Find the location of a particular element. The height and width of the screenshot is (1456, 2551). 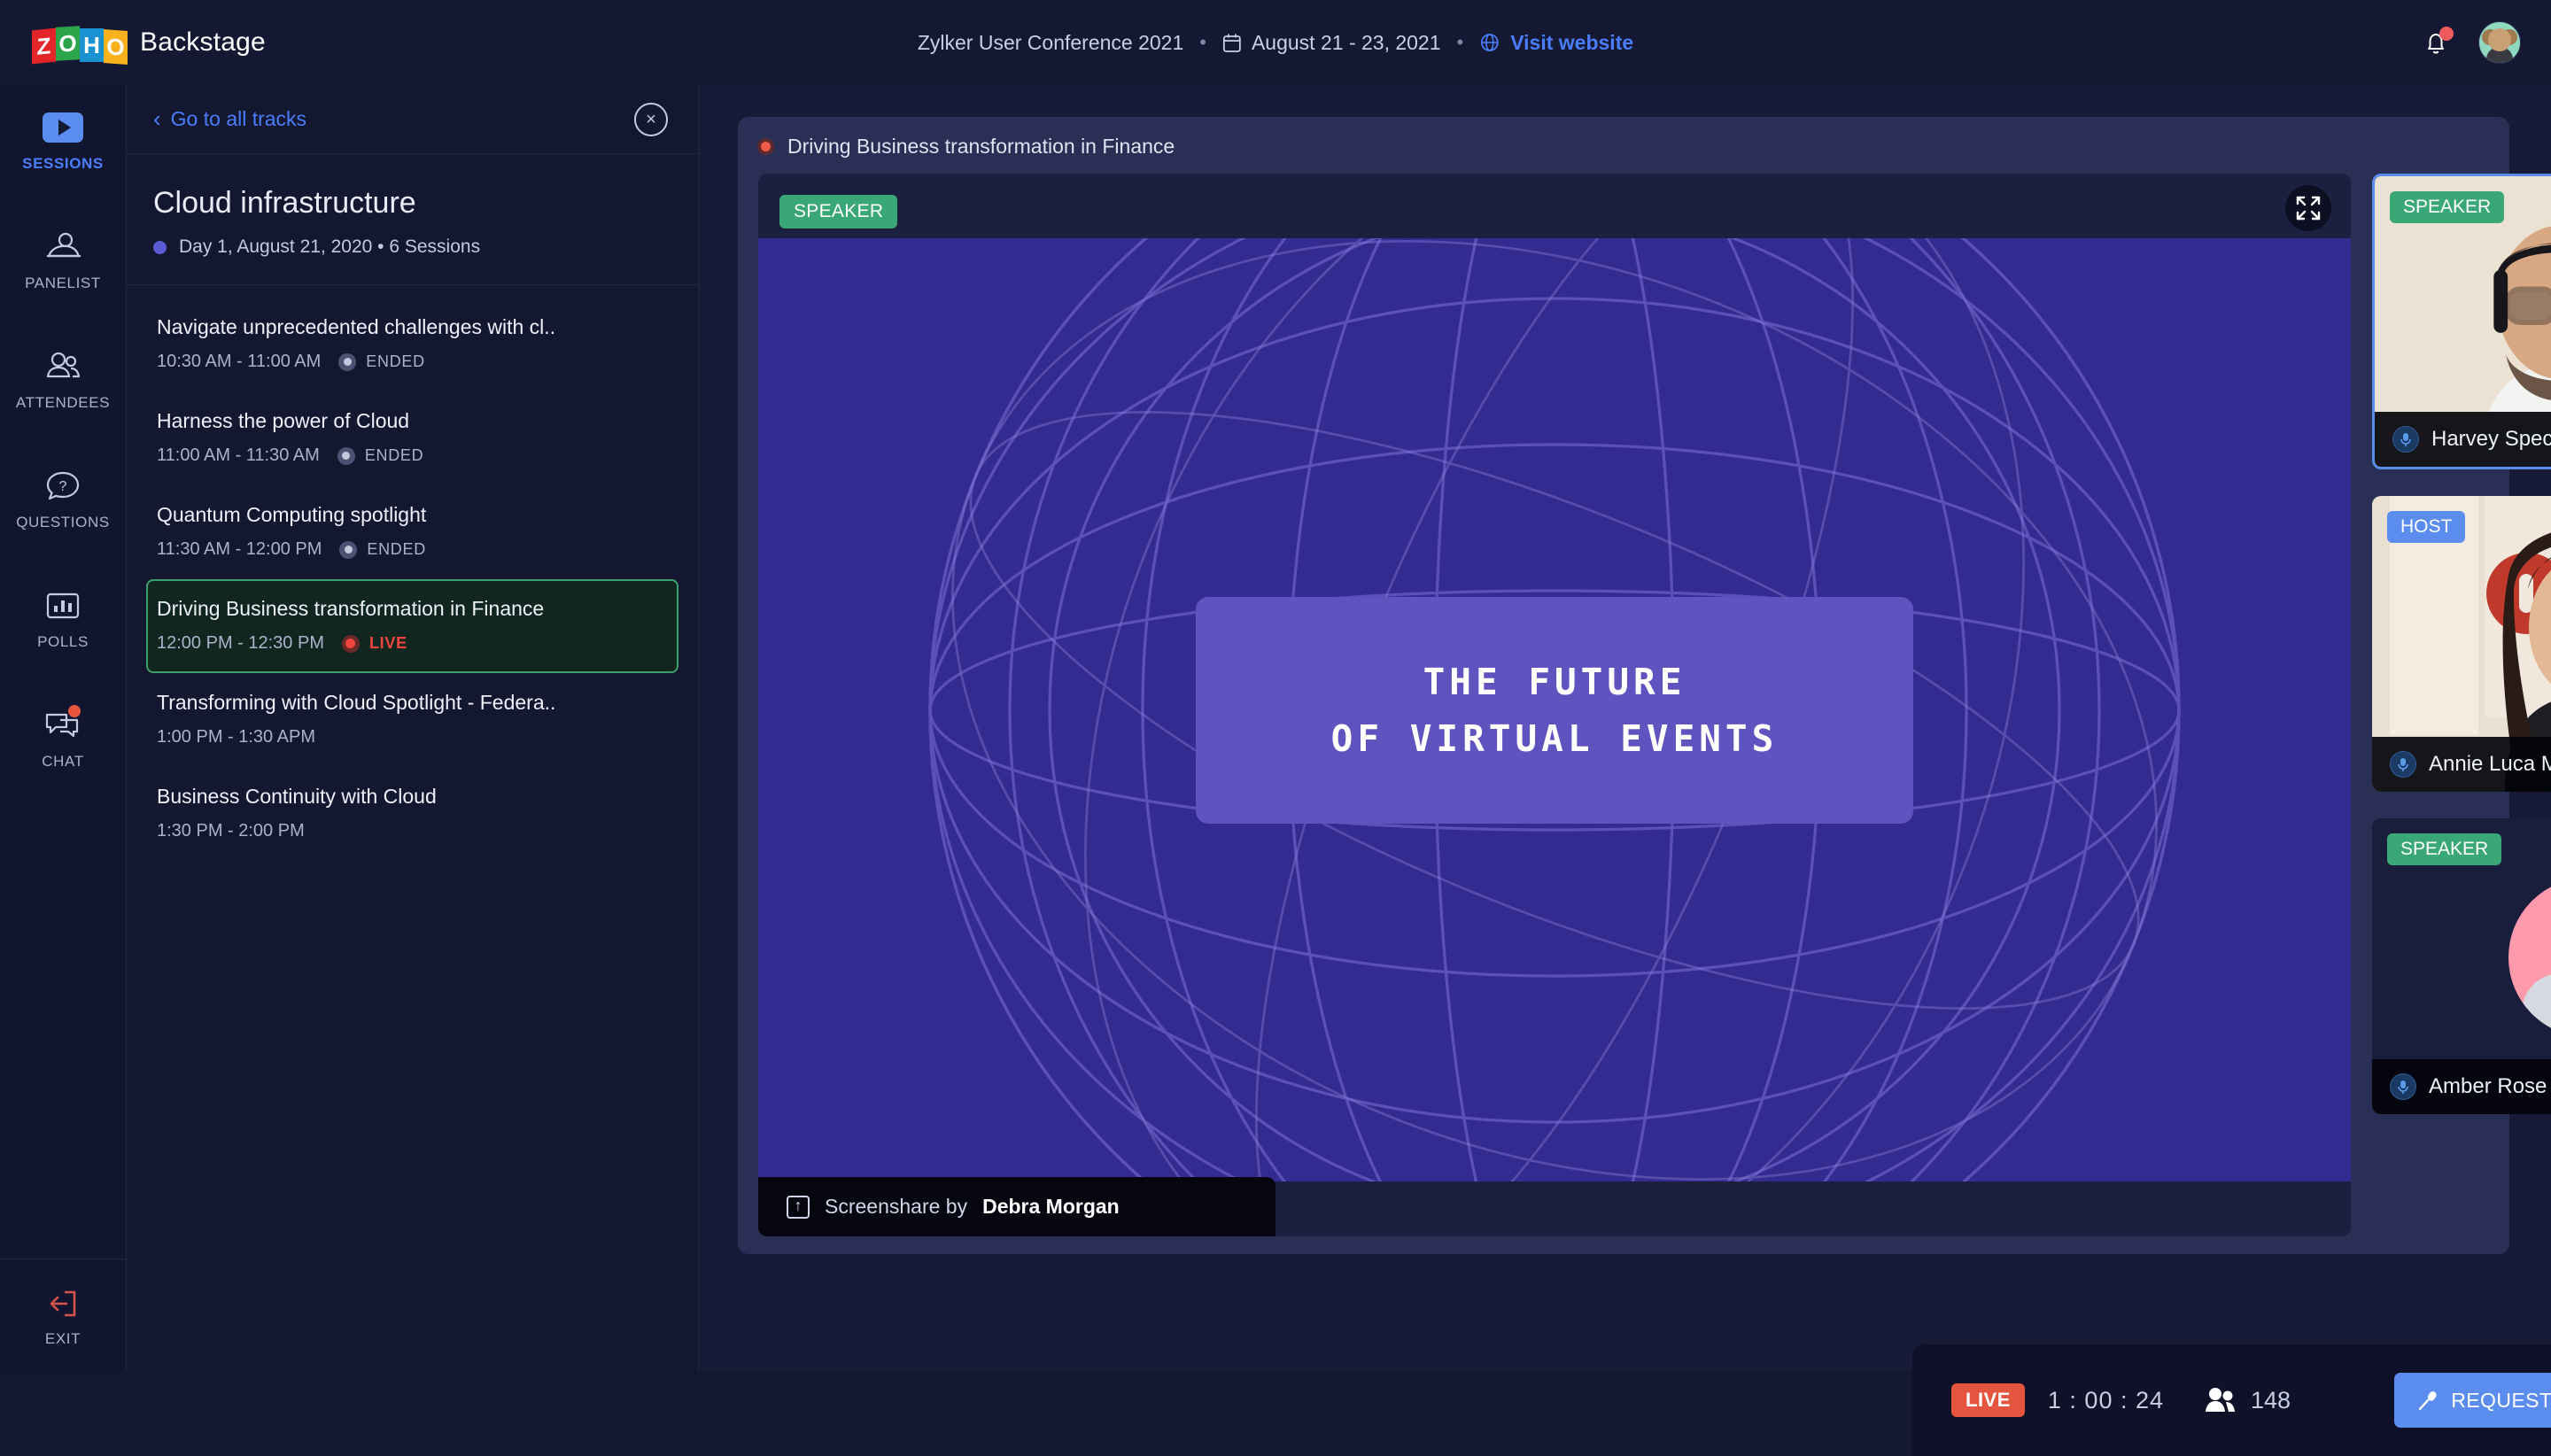

sidebar-label-chat: CHAT is located at coordinates (63, 762).